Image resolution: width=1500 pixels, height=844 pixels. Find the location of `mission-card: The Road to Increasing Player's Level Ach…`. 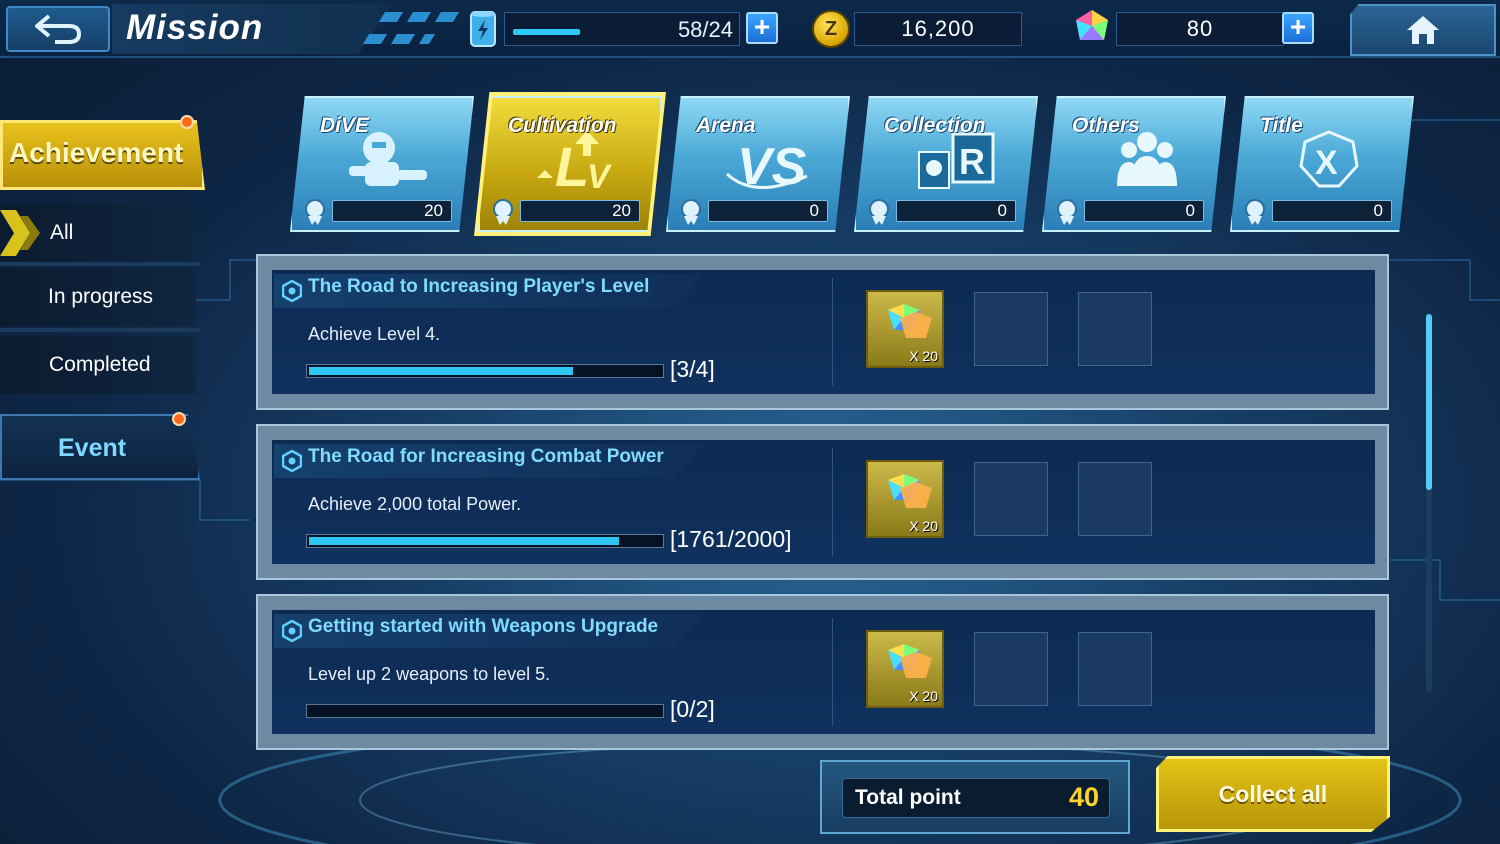

mission-card: The Road to Increasing Player's Level Ach… is located at coordinates (823, 332).